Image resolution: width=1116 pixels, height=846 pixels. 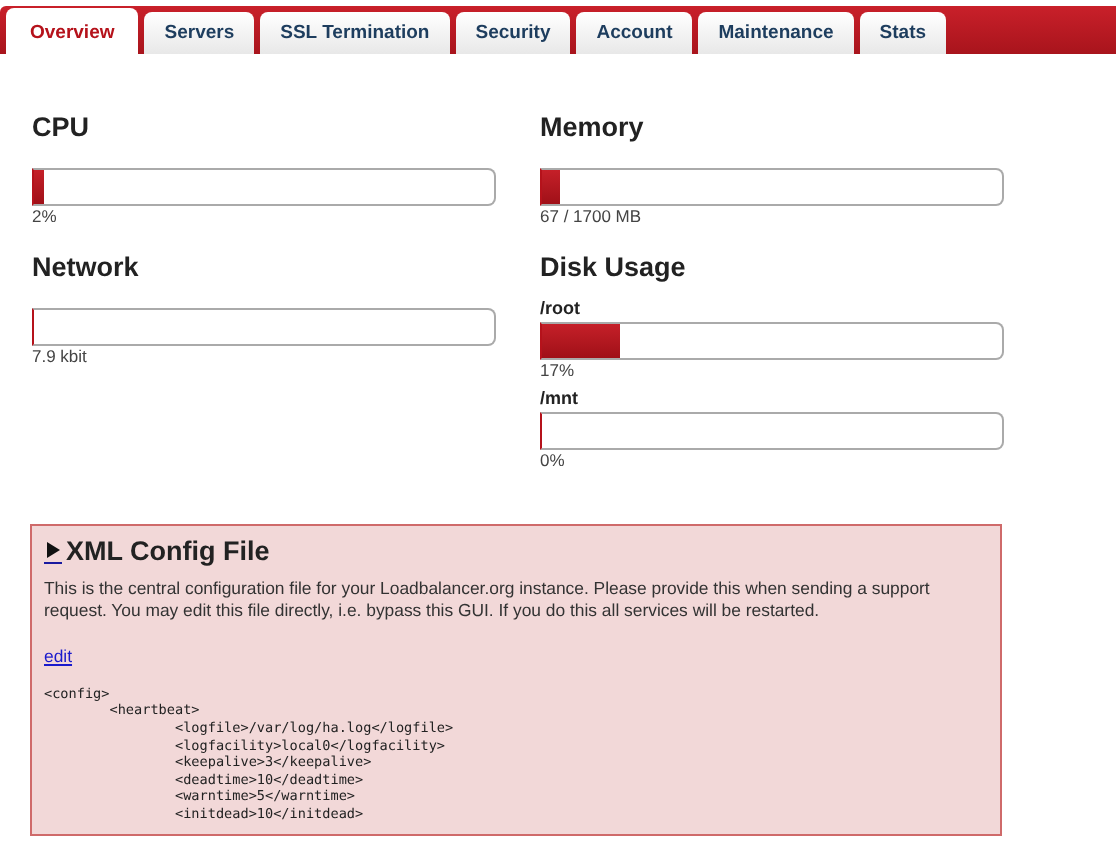 I want to click on section-heading: Network, so click(x=86, y=268).